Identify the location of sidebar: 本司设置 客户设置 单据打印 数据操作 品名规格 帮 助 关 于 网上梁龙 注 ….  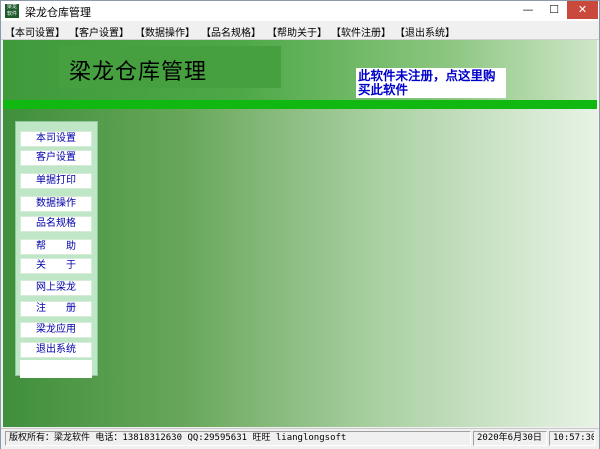
(56, 249).